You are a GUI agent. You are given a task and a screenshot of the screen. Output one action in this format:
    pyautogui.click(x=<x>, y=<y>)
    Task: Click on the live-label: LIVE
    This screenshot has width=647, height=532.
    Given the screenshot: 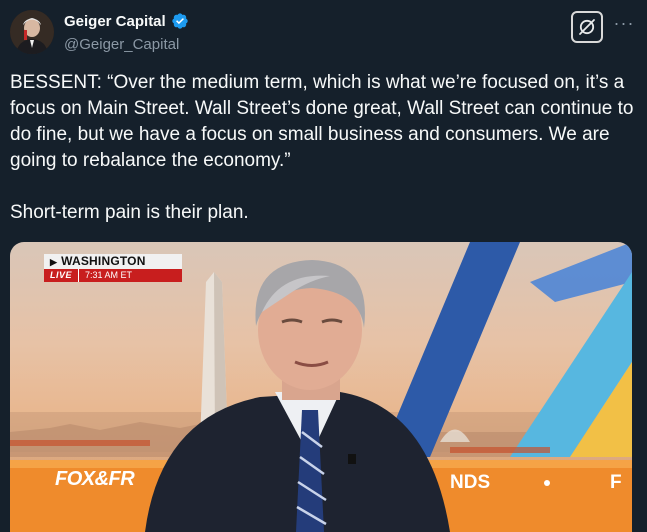 What is the action you would take?
    pyautogui.click(x=61, y=275)
    